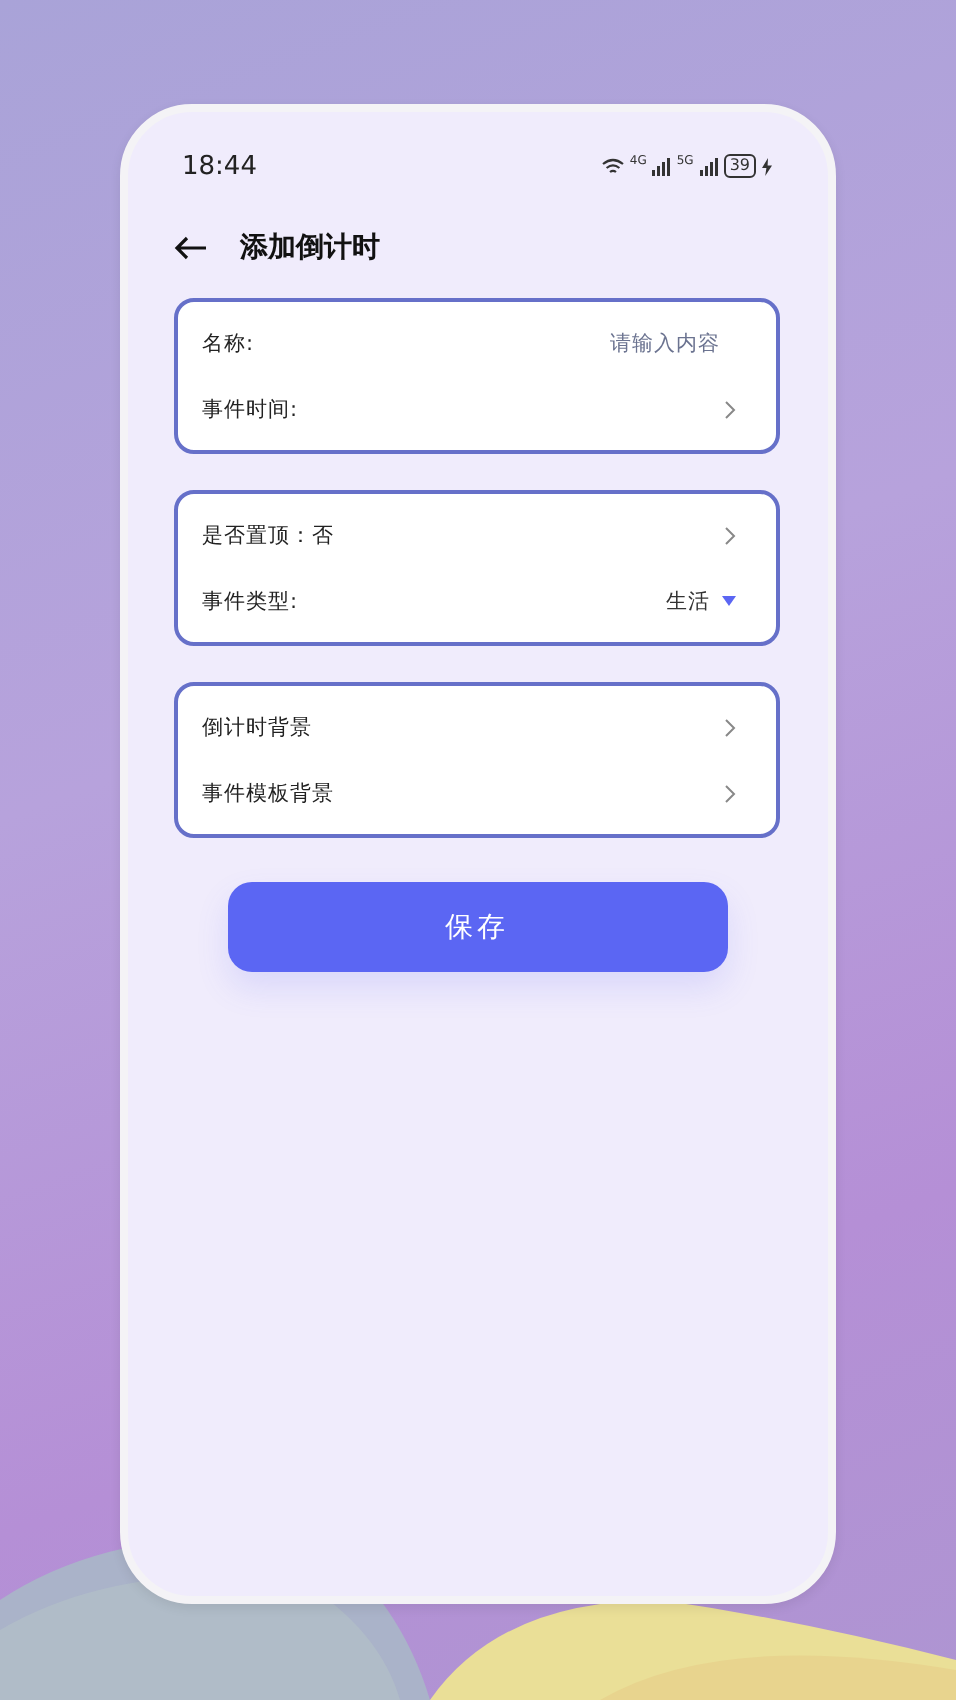 The height and width of the screenshot is (1700, 956). What do you see at coordinates (729, 601) in the screenshot?
I see `dropdown-triangle-icon` at bounding box center [729, 601].